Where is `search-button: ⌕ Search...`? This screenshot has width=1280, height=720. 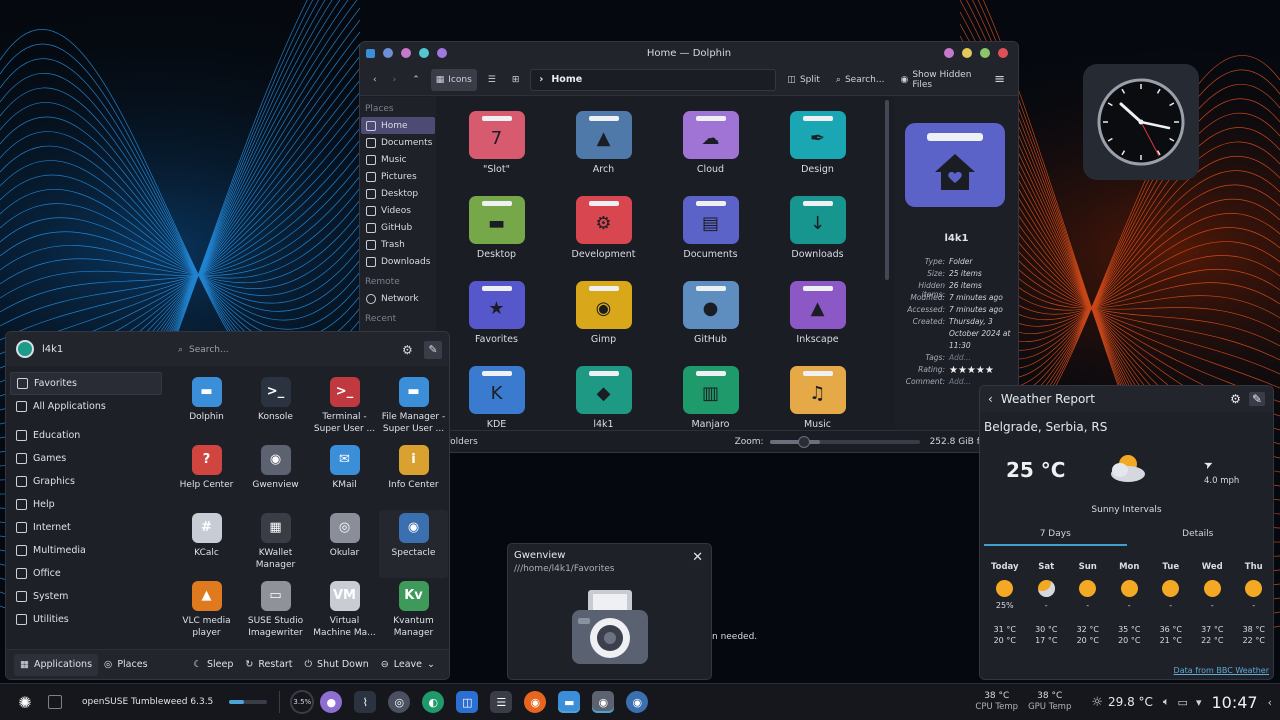 search-button: ⌕ Search... is located at coordinates (860, 80).